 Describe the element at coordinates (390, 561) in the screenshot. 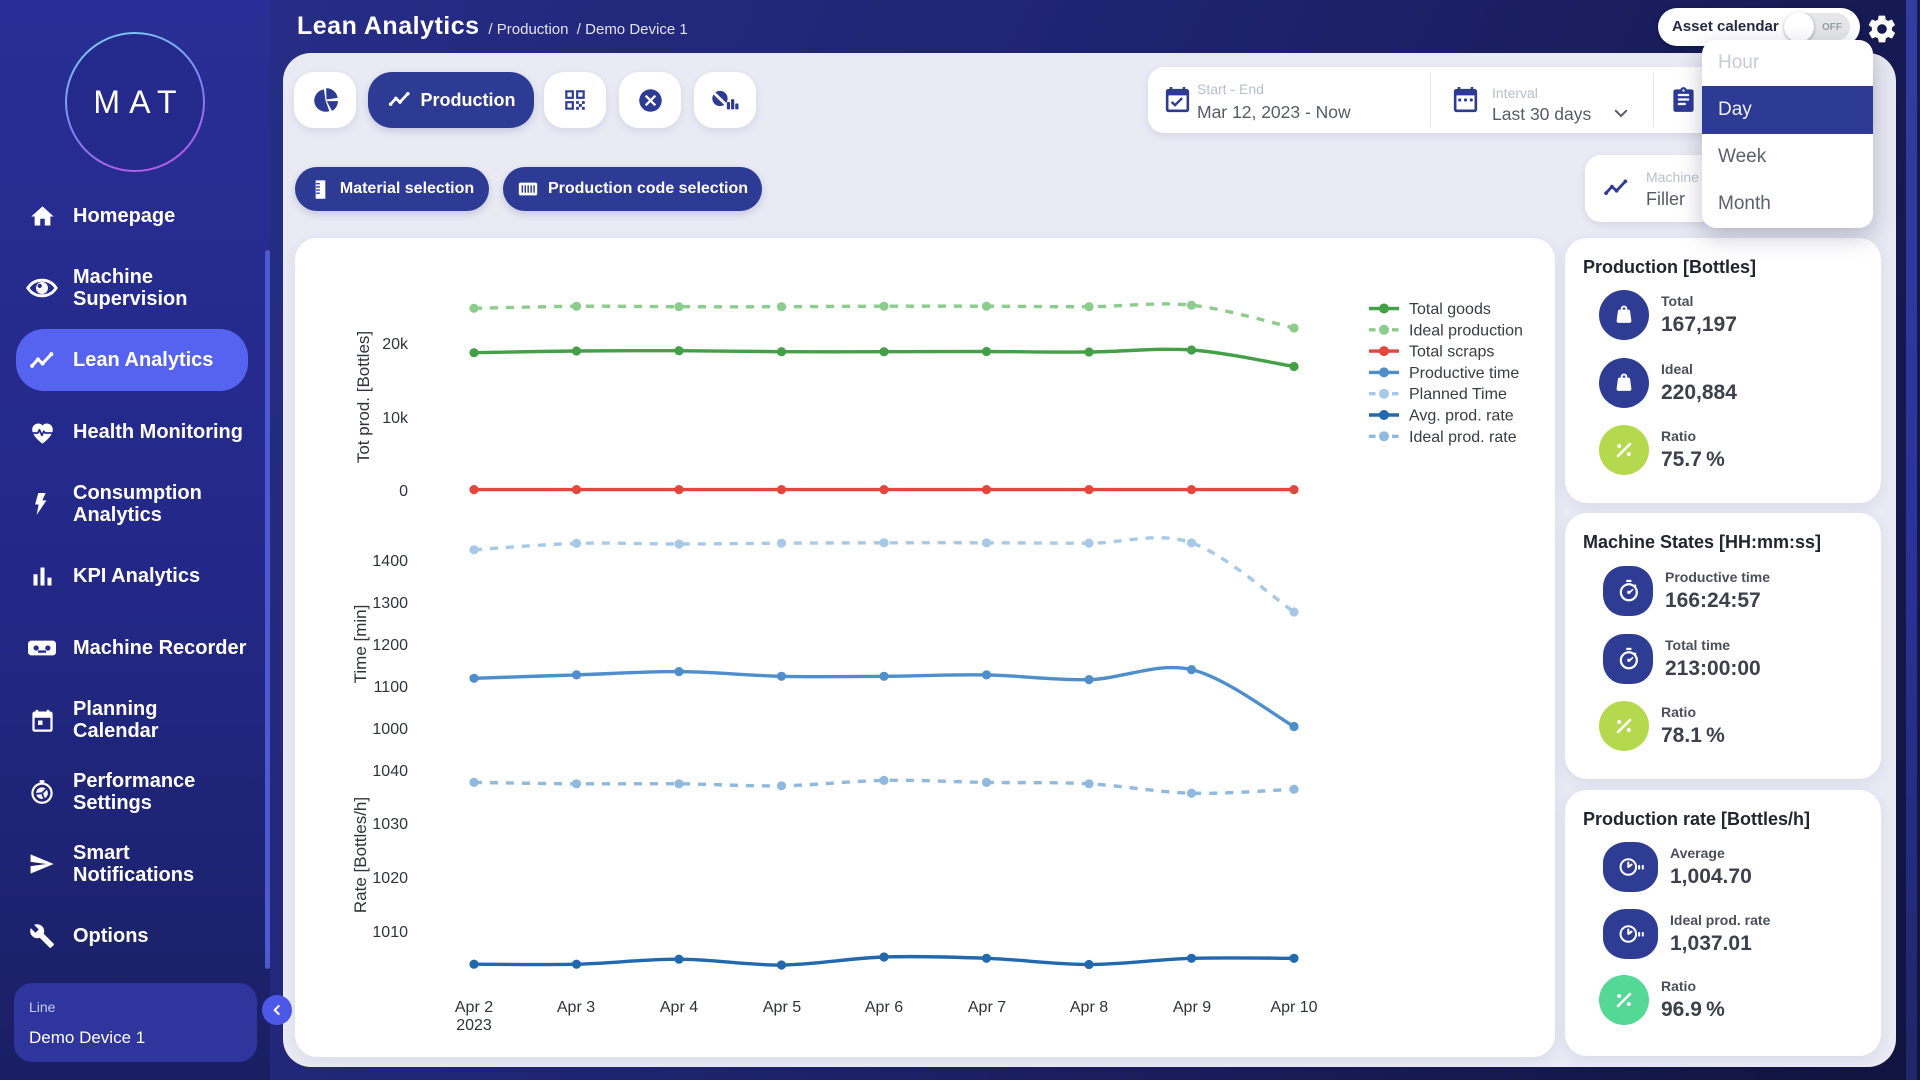

I see `svg-text: 1400` at that location.